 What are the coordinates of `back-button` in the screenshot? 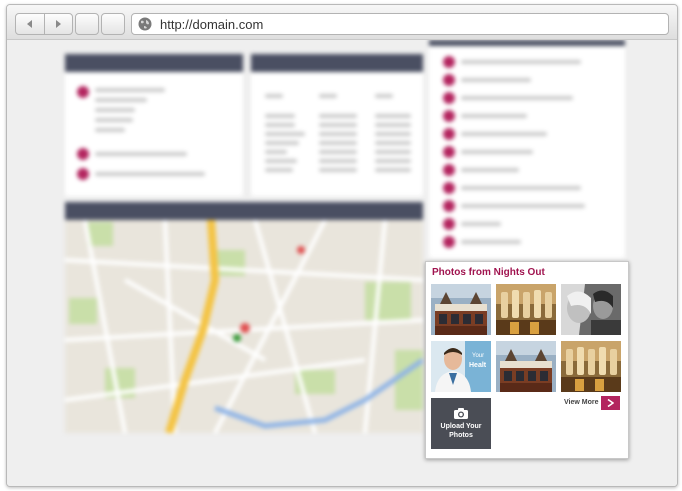 It's located at (30, 24).